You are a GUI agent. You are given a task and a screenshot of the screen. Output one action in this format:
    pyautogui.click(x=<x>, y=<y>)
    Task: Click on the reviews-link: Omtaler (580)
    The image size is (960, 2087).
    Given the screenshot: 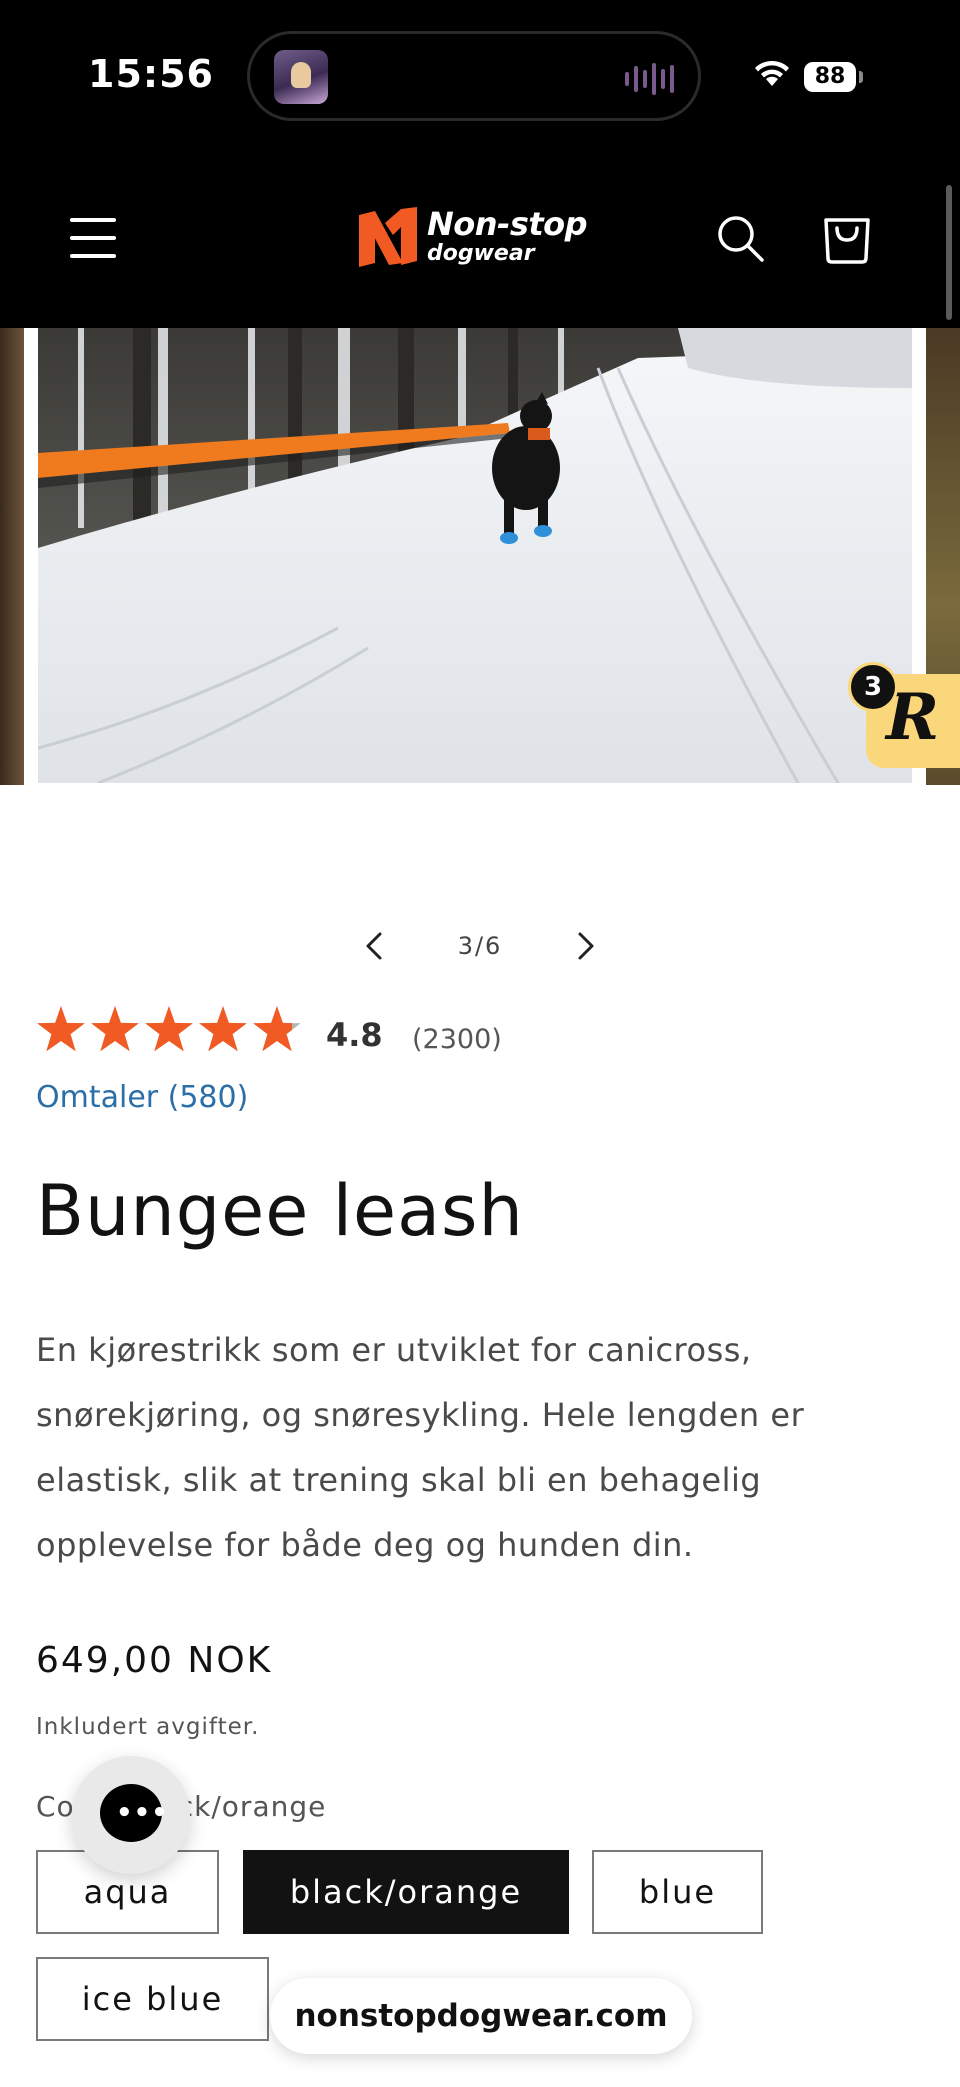 What is the action you would take?
    pyautogui.click(x=142, y=1097)
    